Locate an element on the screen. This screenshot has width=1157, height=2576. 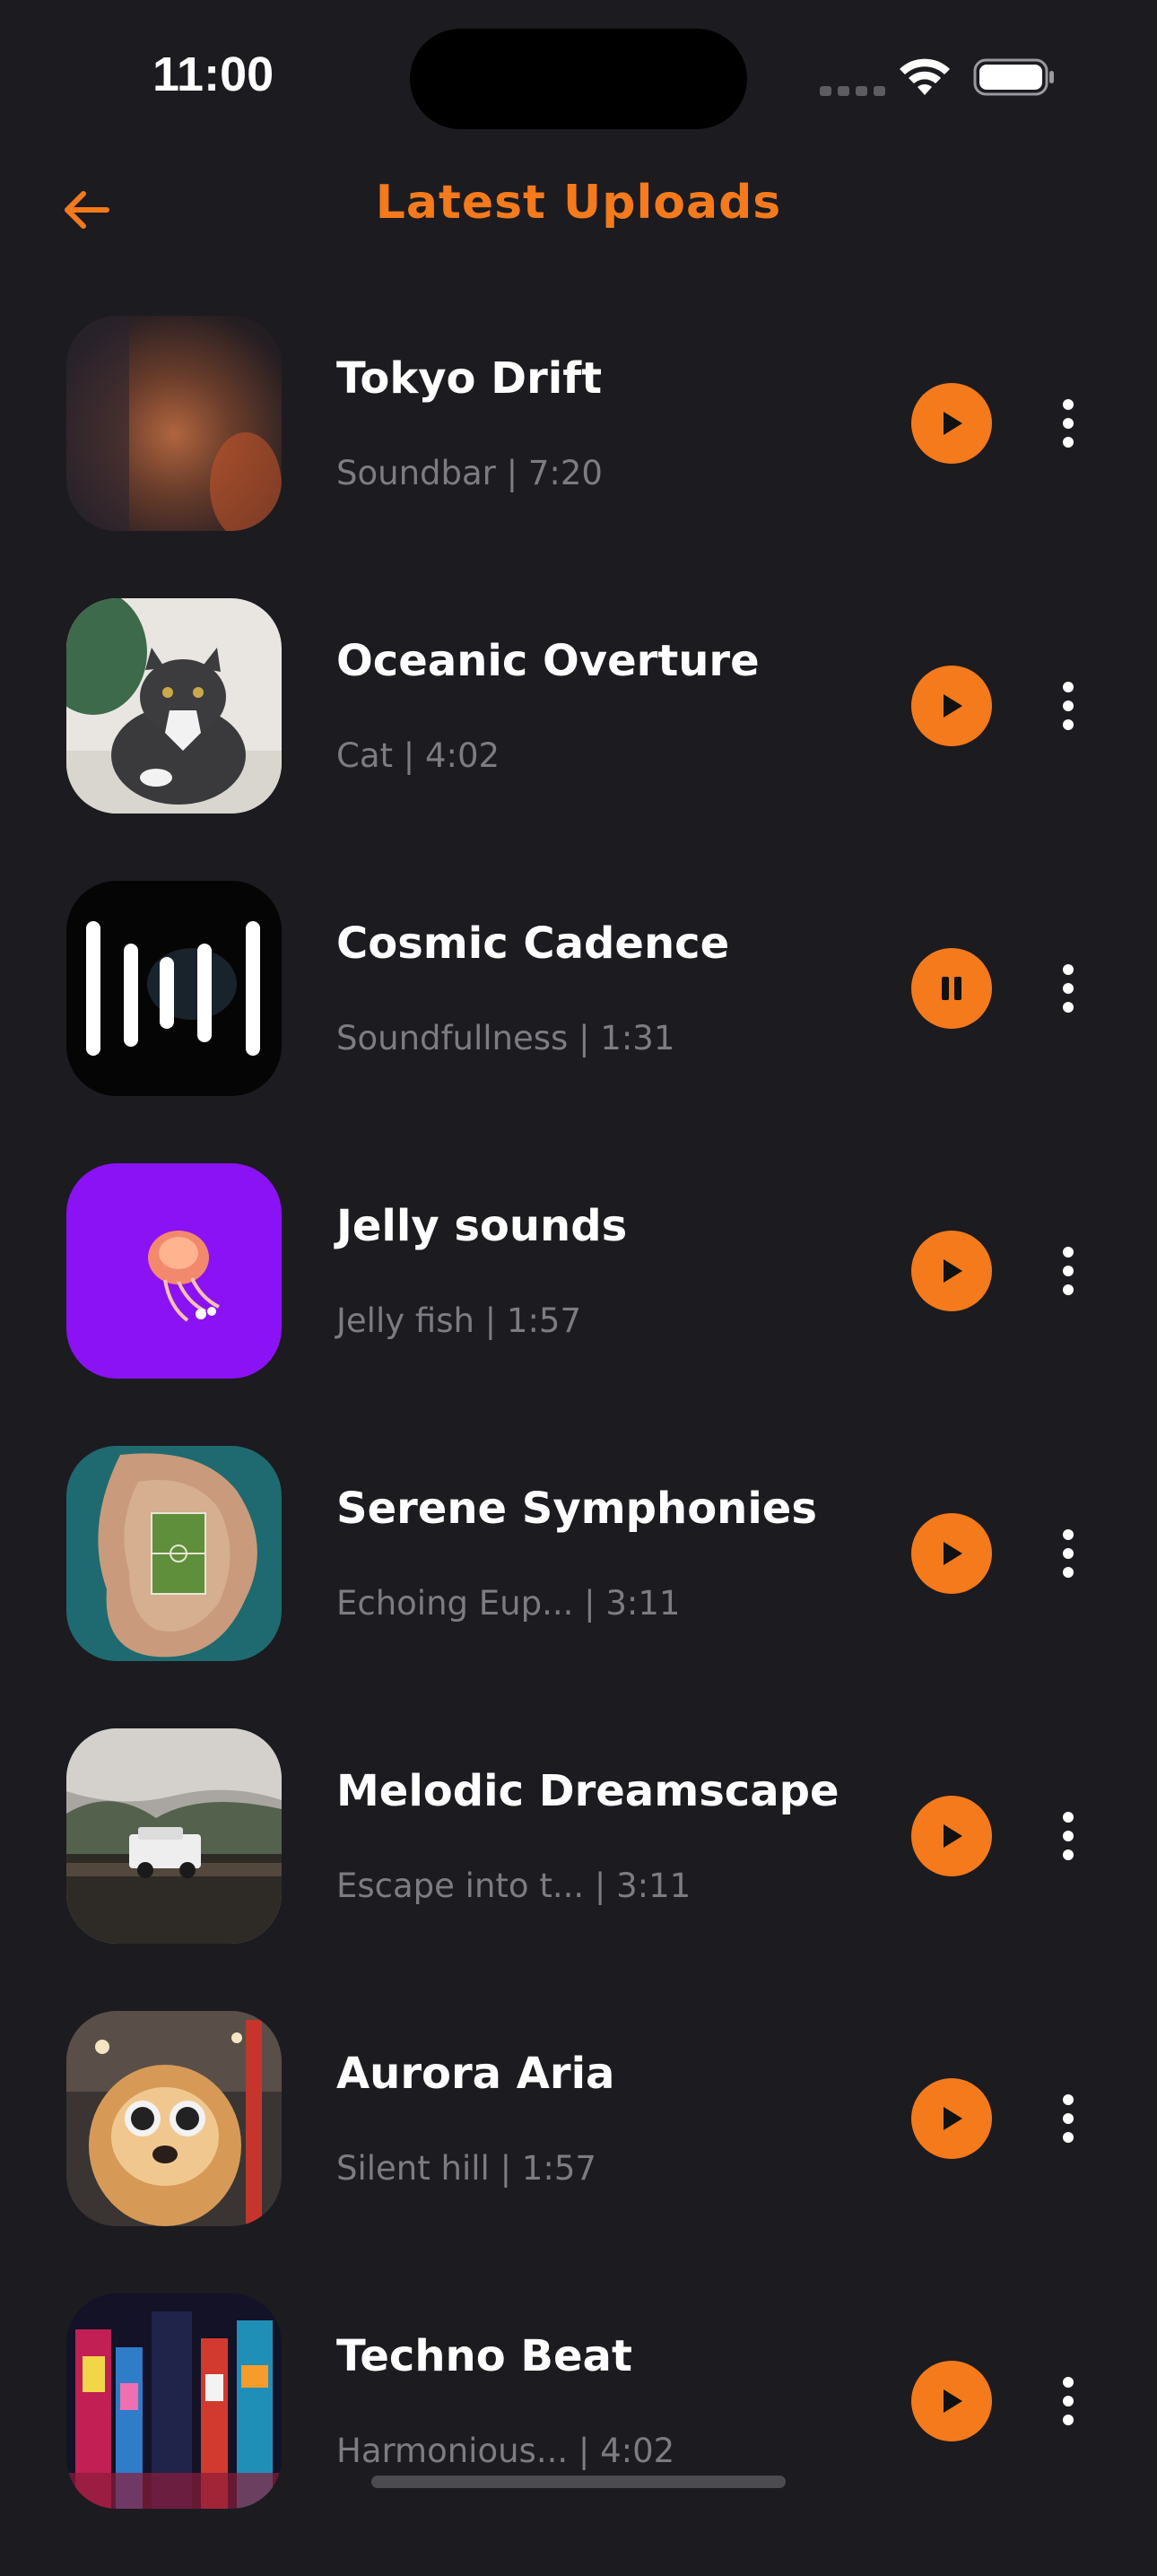
track-title: Techno Beat is located at coordinates (484, 2356).